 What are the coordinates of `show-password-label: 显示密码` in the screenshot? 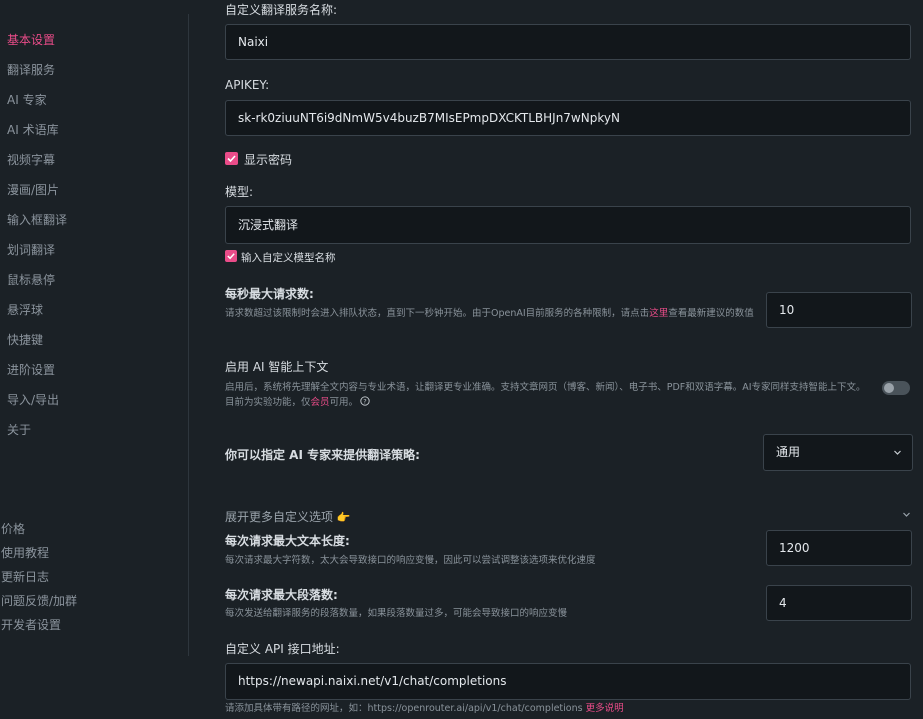 It's located at (268, 160).